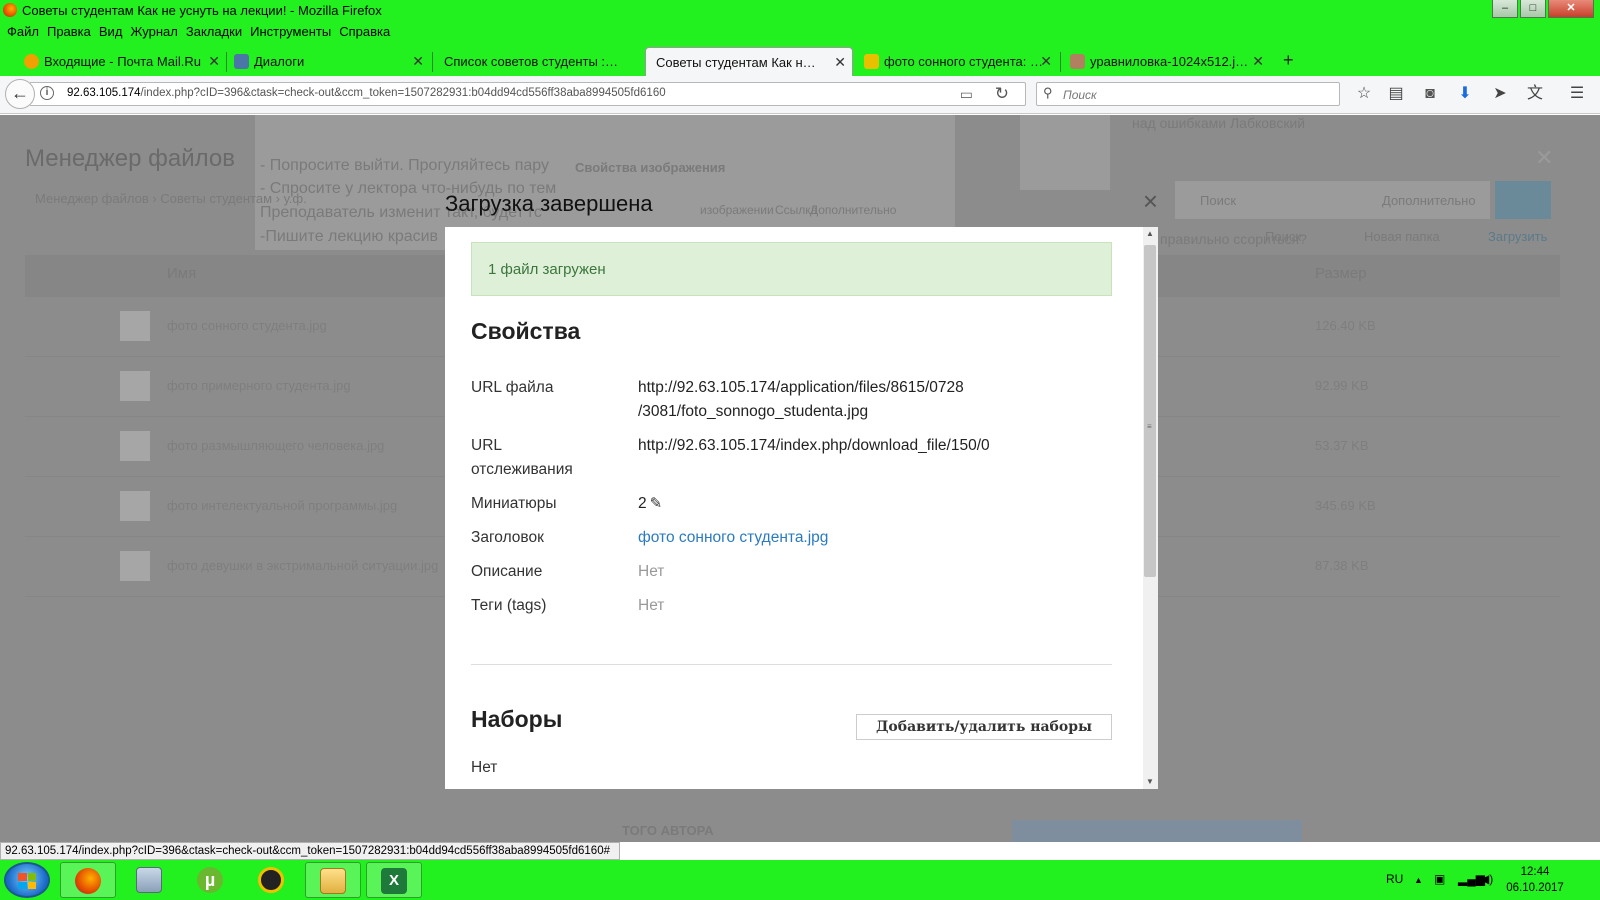  Describe the element at coordinates (153, 31) in the screenshot. I see `menu-history: Журнал` at that location.